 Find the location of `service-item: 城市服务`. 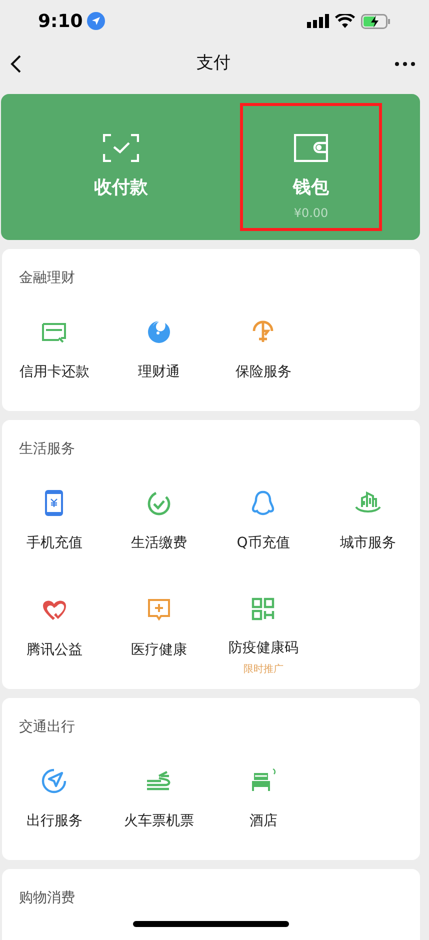

service-item: 城市服务 is located at coordinates (368, 529).